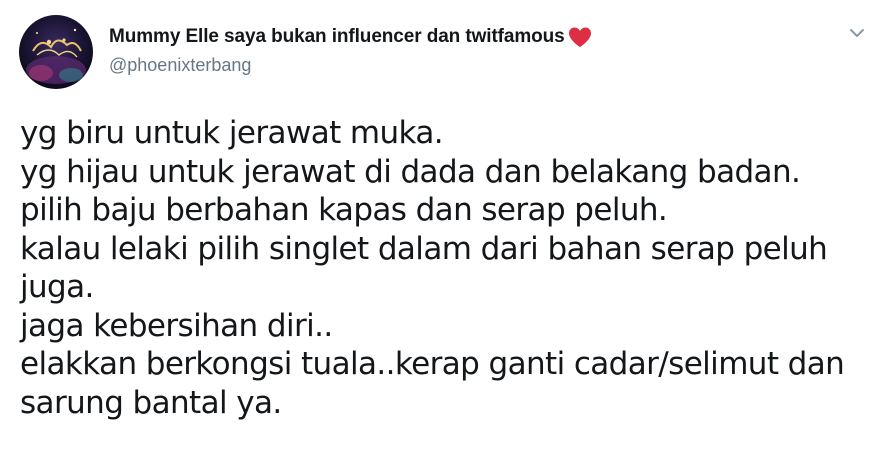 The width and height of the screenshot is (885, 472). Describe the element at coordinates (232, 133) in the screenshot. I see `tweet-text-line: yg biru untuk jerawat muka.` at that location.